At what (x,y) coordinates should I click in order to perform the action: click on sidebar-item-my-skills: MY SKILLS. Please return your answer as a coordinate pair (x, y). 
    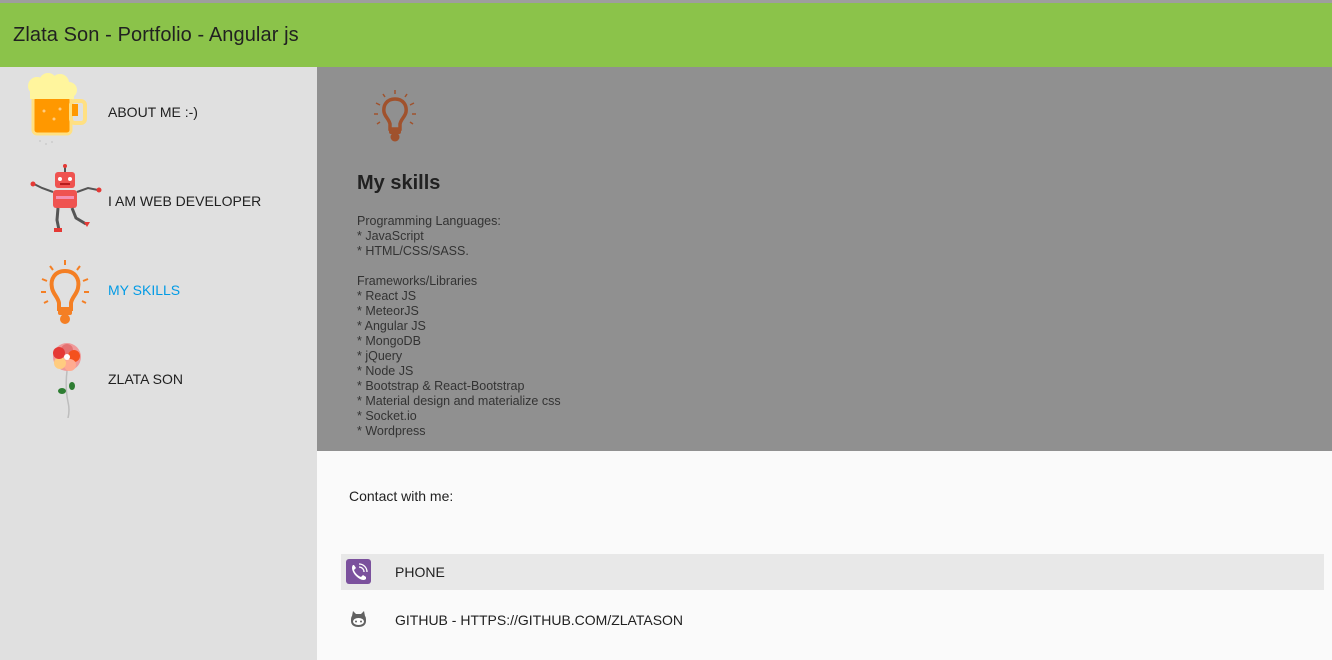
    Looking at the image, I should click on (158, 289).